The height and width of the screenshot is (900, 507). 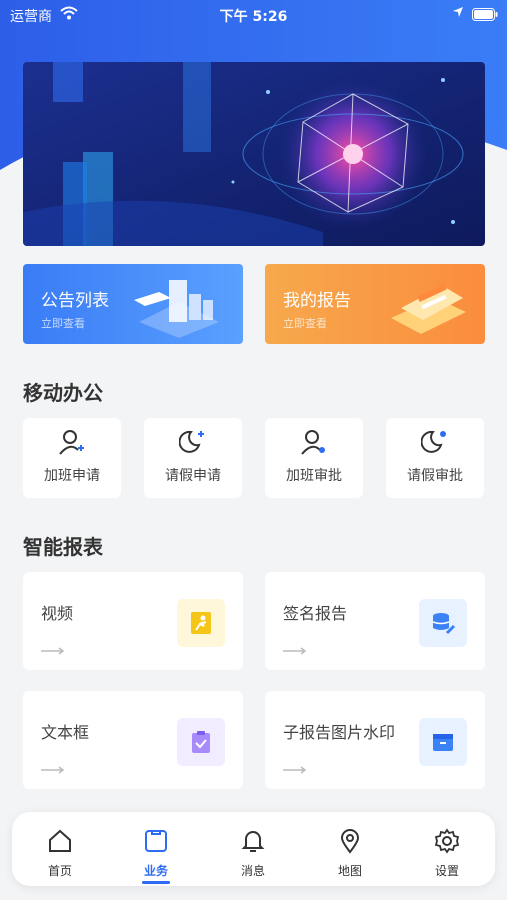 What do you see at coordinates (201, 623) in the screenshot?
I see `runner-icon` at bounding box center [201, 623].